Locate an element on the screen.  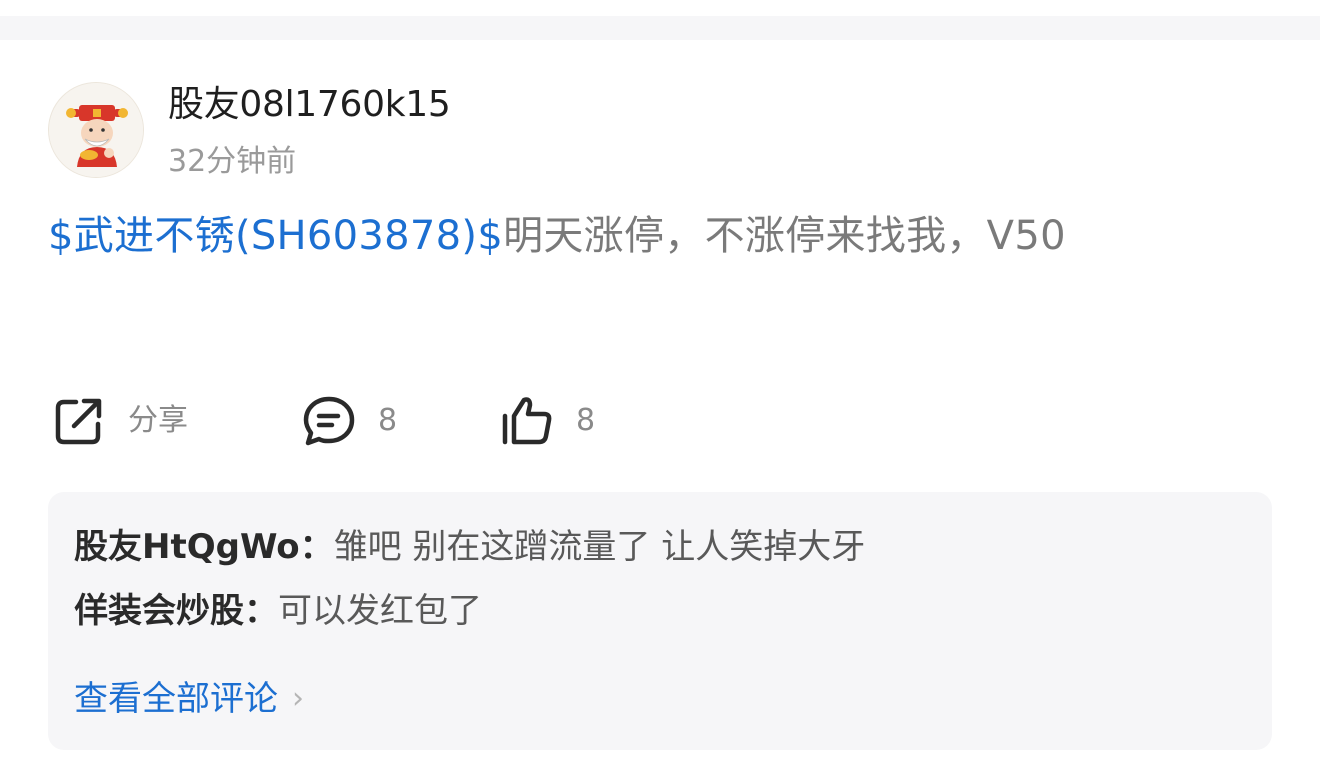
caishen-avatar-icon is located at coordinates (96, 130).